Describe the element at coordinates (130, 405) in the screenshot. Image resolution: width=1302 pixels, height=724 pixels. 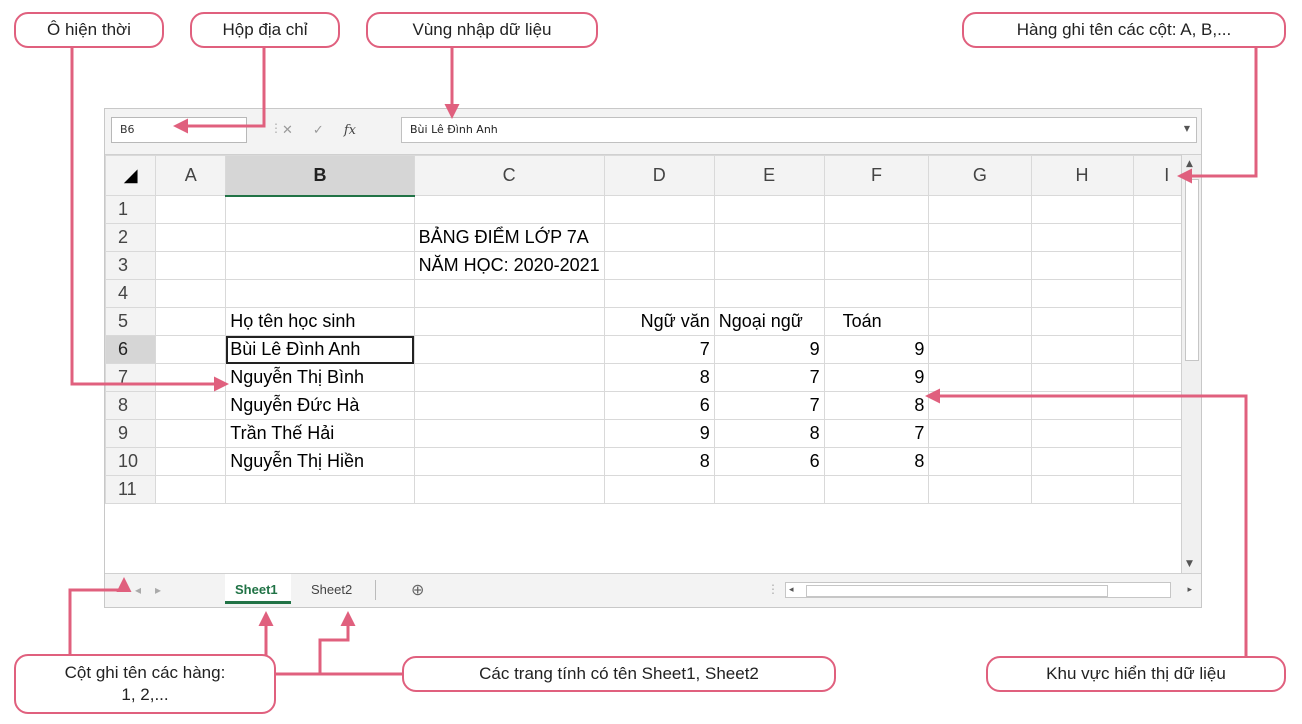
I see `row-header: 8` at that location.